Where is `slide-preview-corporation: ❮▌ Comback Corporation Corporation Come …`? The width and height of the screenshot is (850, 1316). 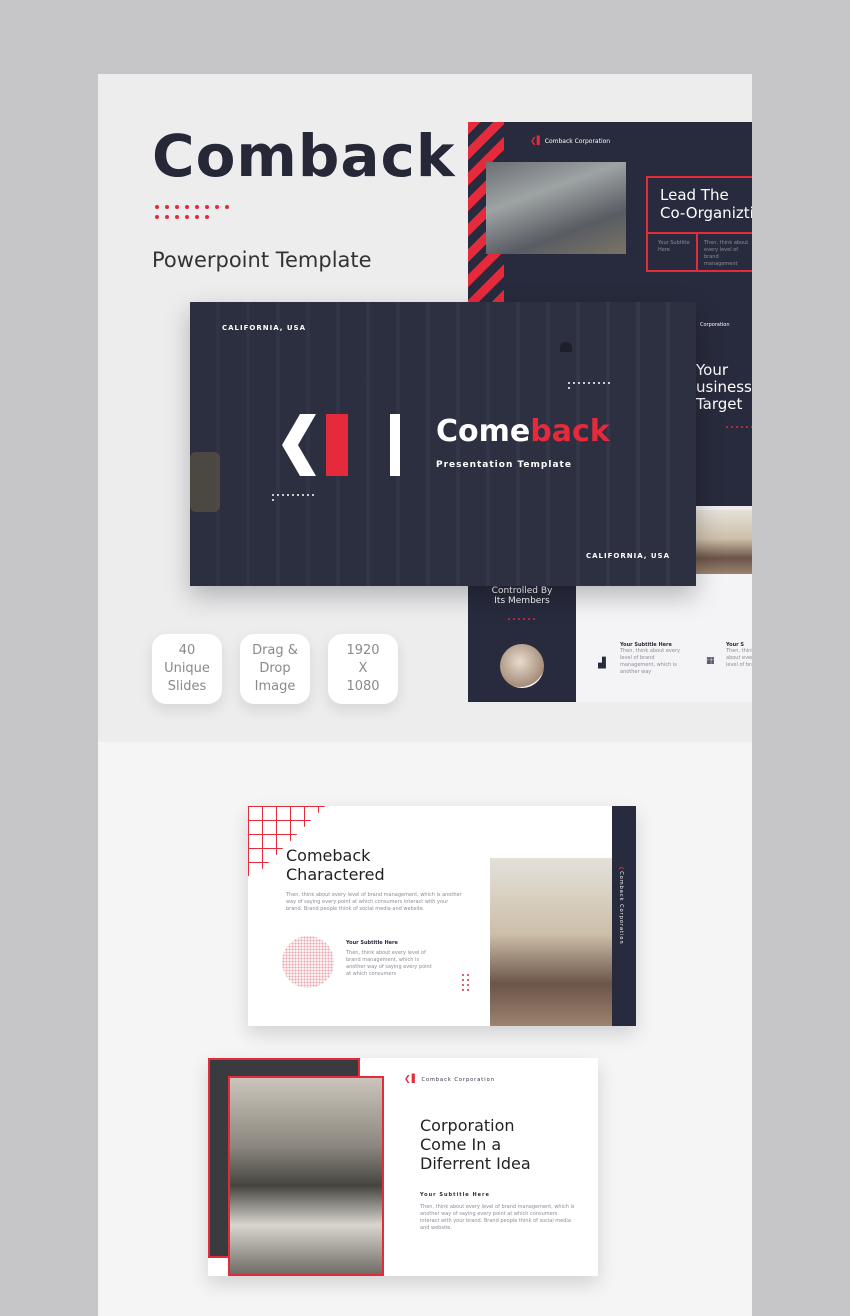 slide-preview-corporation: ❮▌ Comback Corporation Corporation Come … is located at coordinates (403, 1167).